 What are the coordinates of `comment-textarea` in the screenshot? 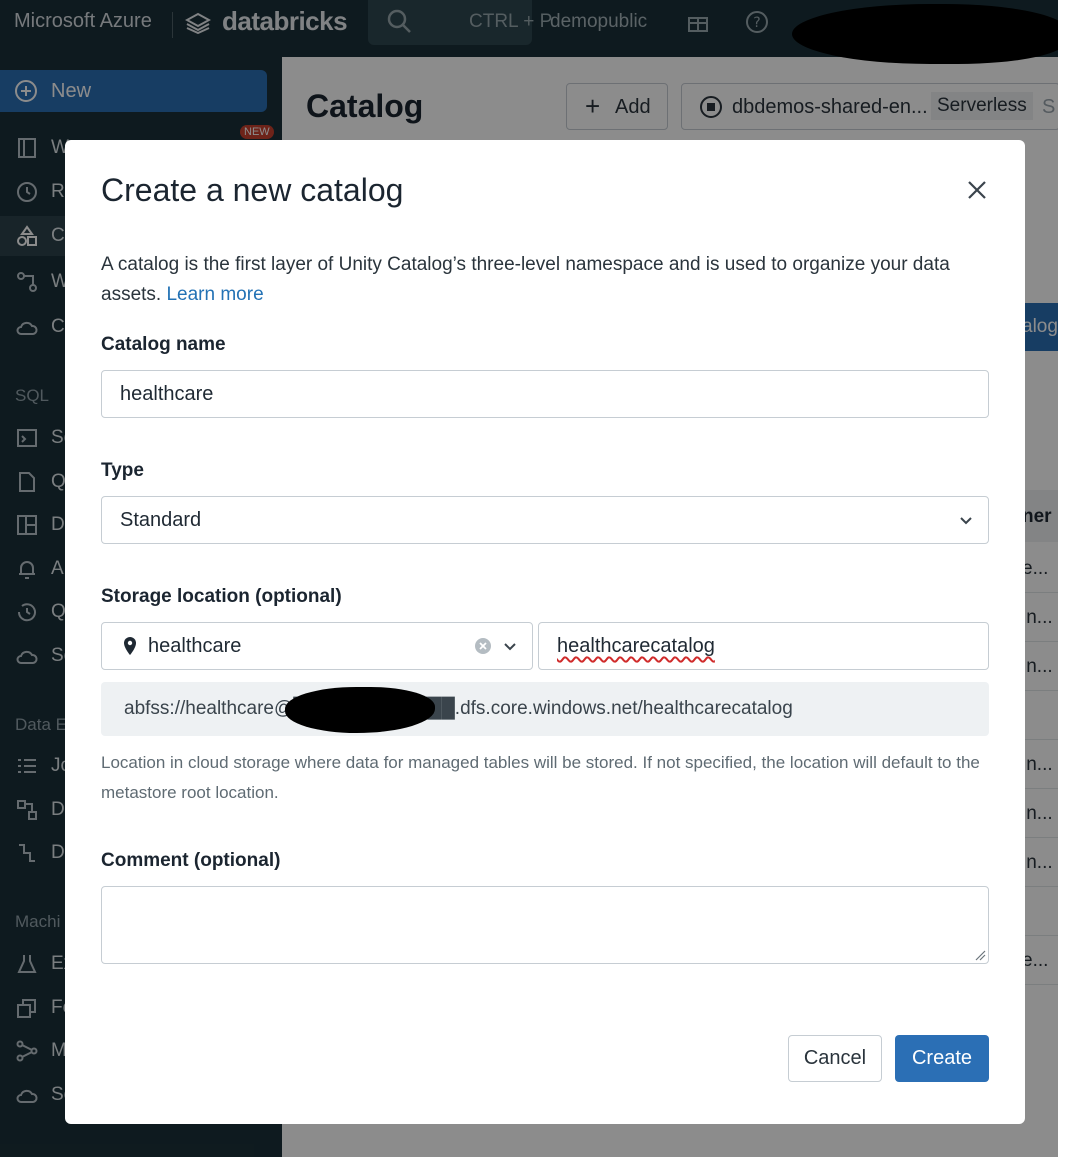 It's located at (545, 925).